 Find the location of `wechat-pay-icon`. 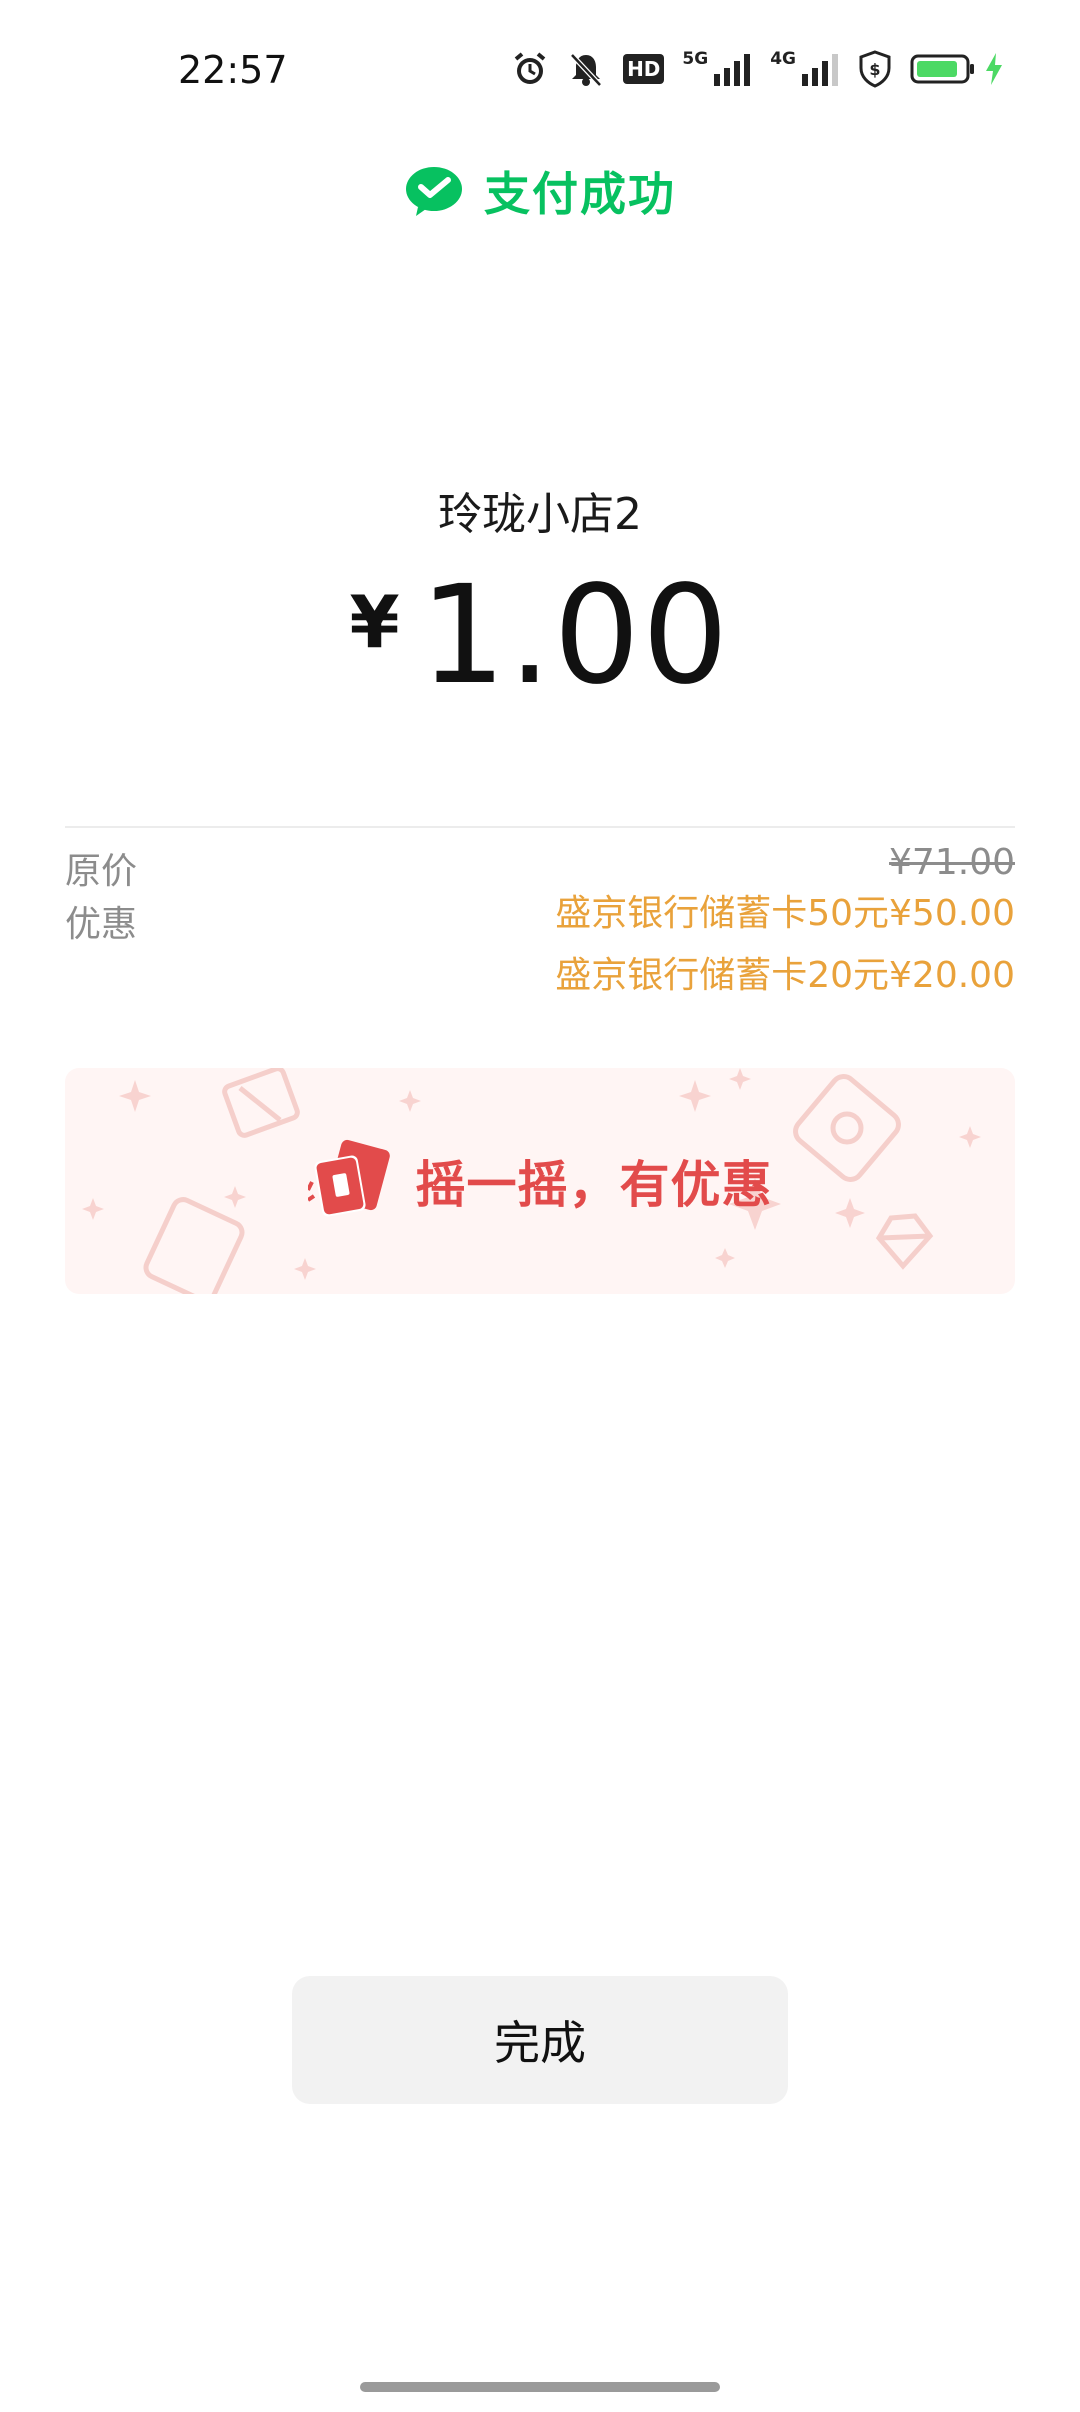

wechat-pay-icon is located at coordinates (434, 191).